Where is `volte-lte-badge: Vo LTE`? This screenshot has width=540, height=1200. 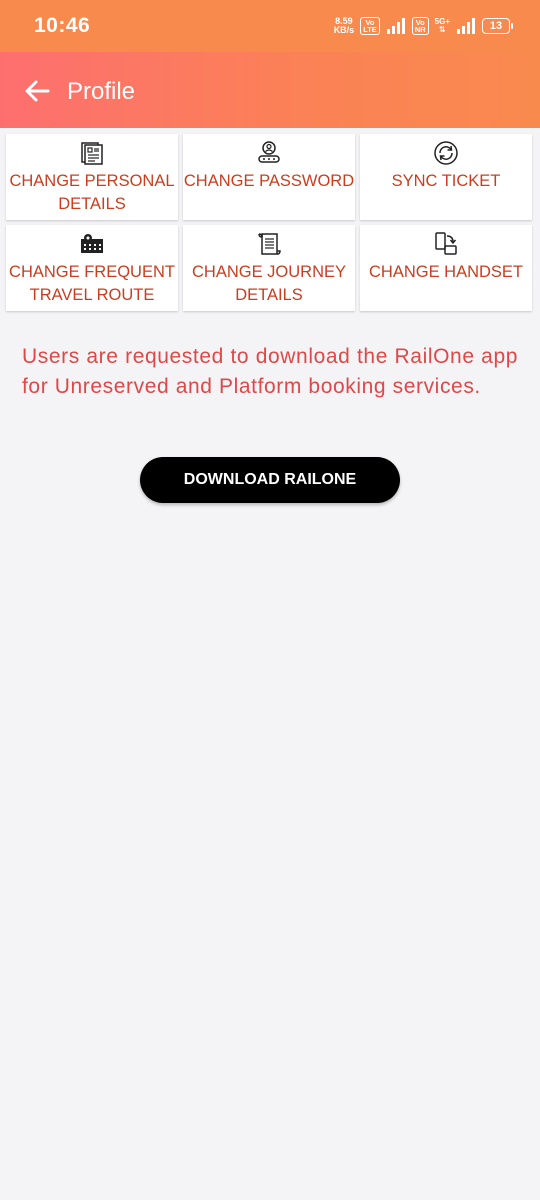 volte-lte-badge: Vo LTE is located at coordinates (370, 26).